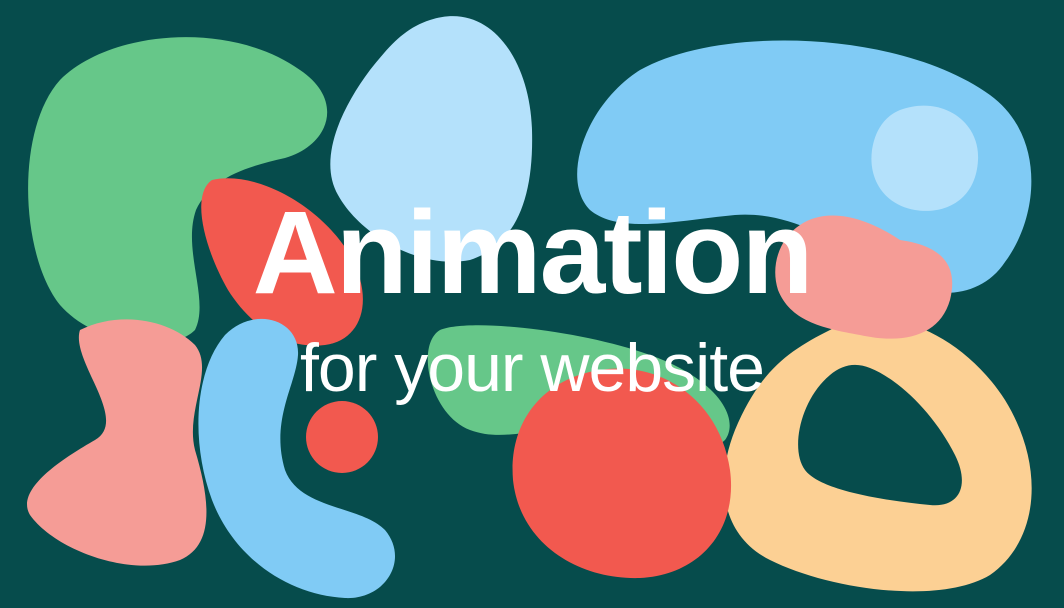 Image resolution: width=1064 pixels, height=608 pixels. I want to click on subheadline: for your website, so click(532, 368).